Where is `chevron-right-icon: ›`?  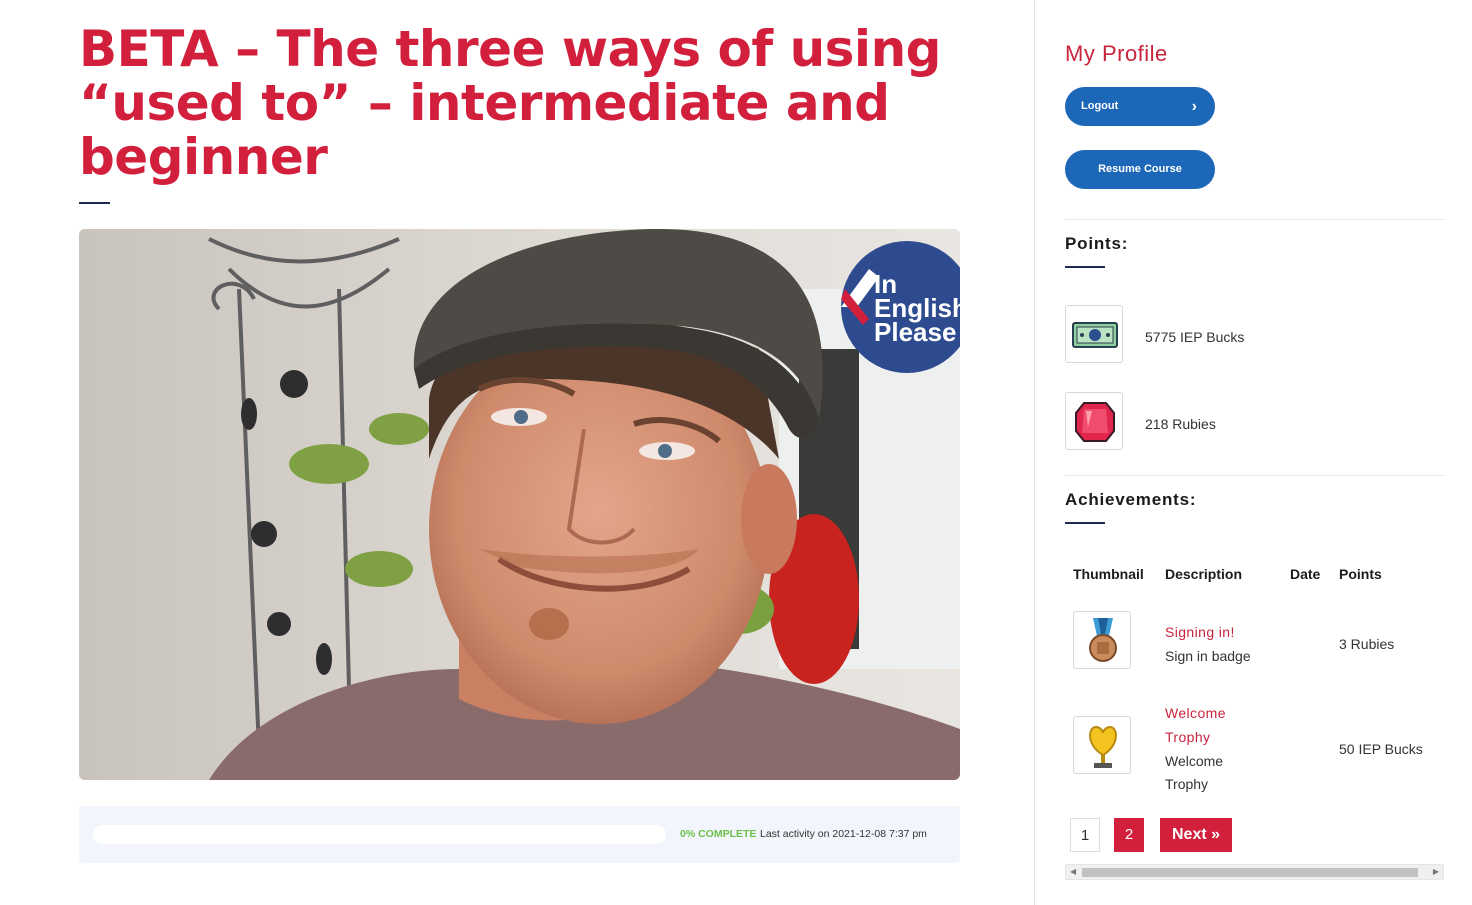 chevron-right-icon: › is located at coordinates (1194, 106).